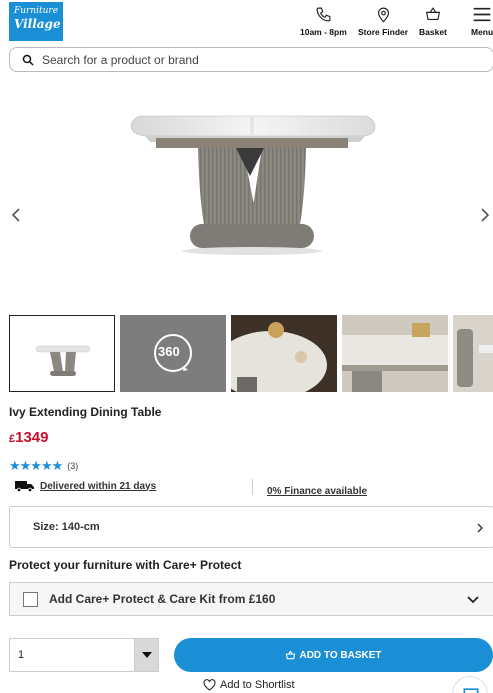  I want to click on search-bar, so click(251, 59).